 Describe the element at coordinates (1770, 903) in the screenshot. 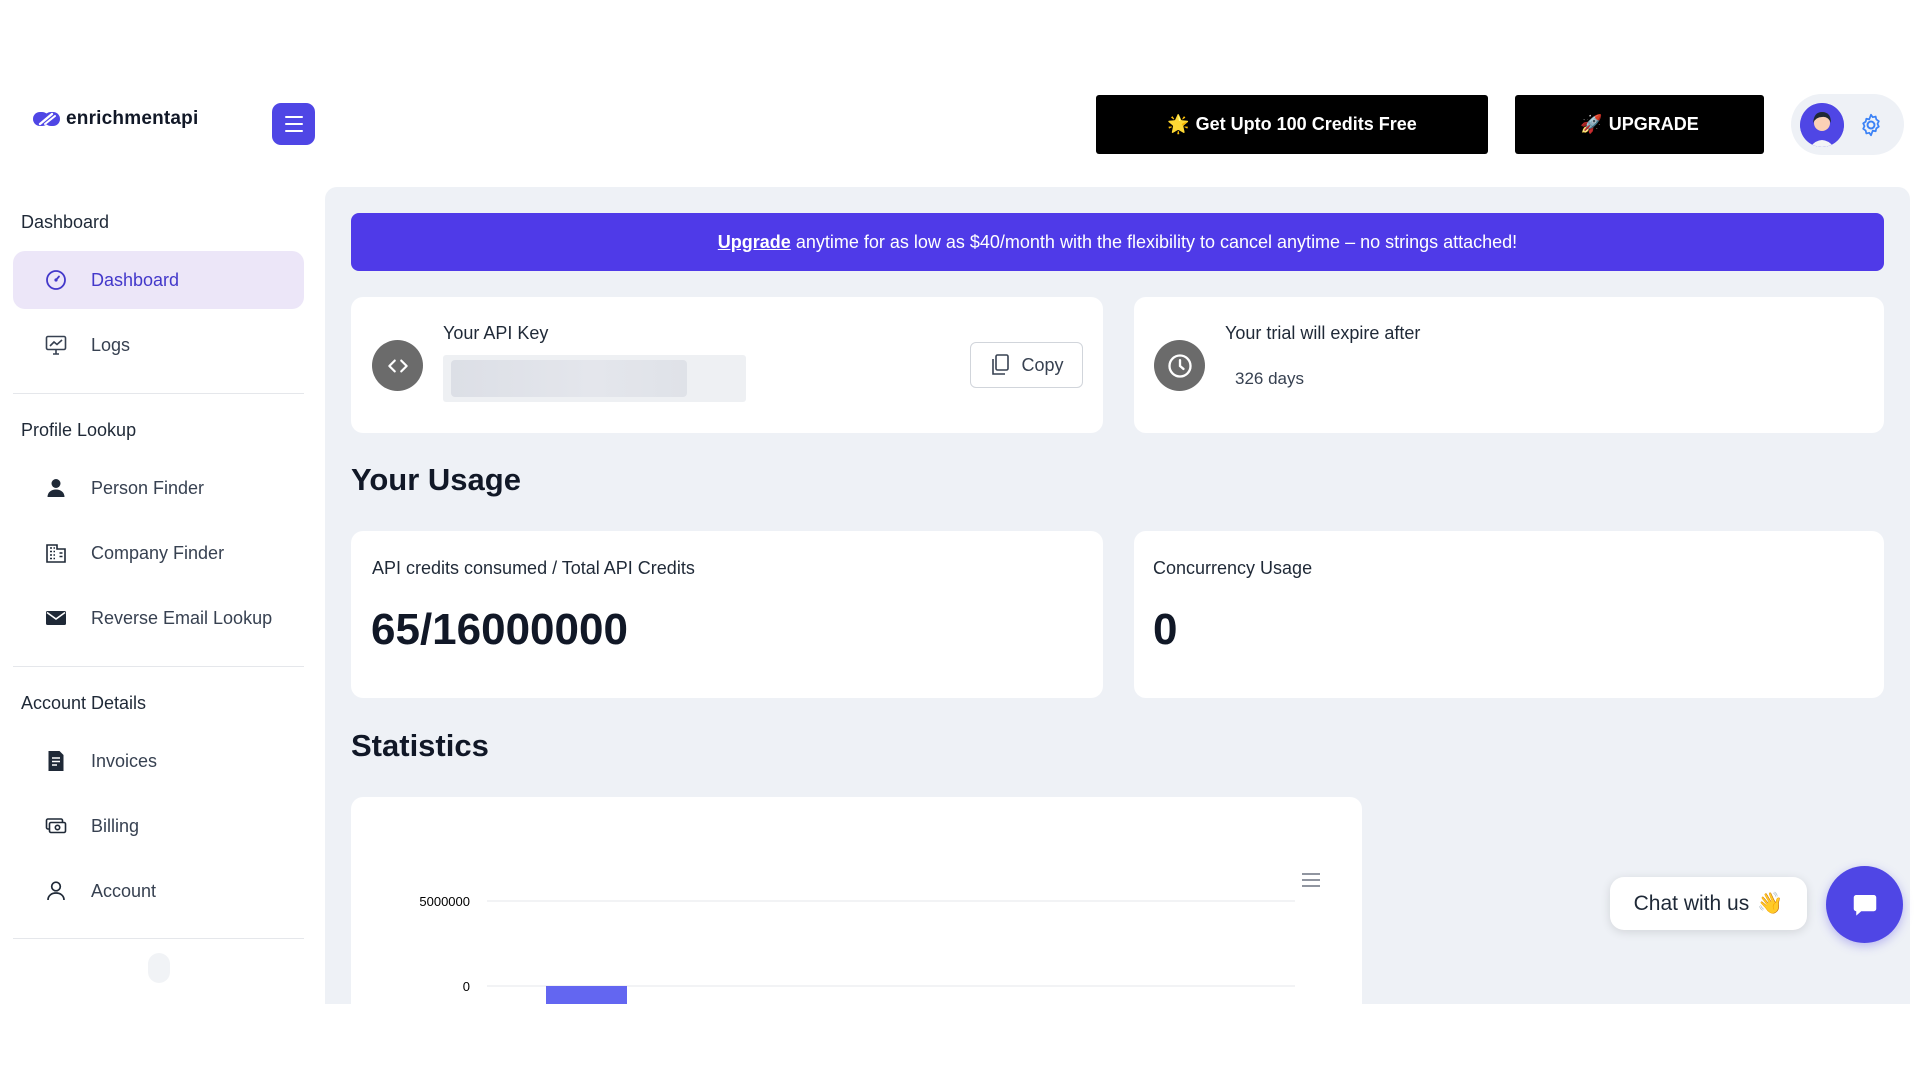

I see `waving-hand-icon: 👋` at that location.